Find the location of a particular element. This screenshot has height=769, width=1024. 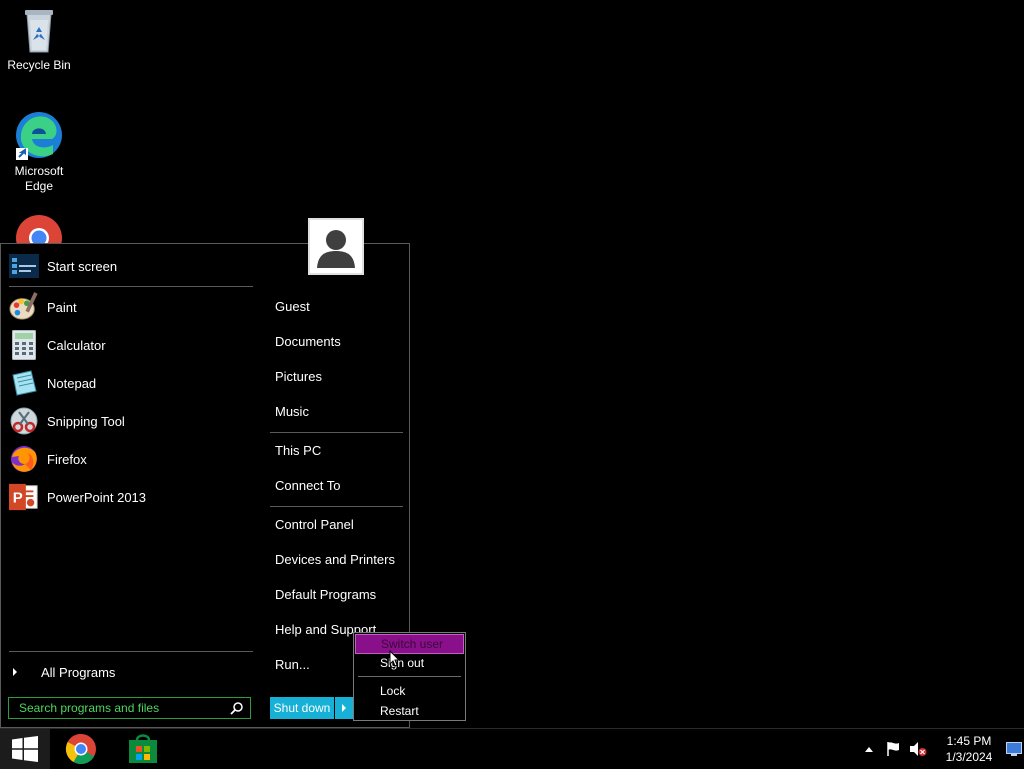

paint-icon is located at coordinates (24, 307).